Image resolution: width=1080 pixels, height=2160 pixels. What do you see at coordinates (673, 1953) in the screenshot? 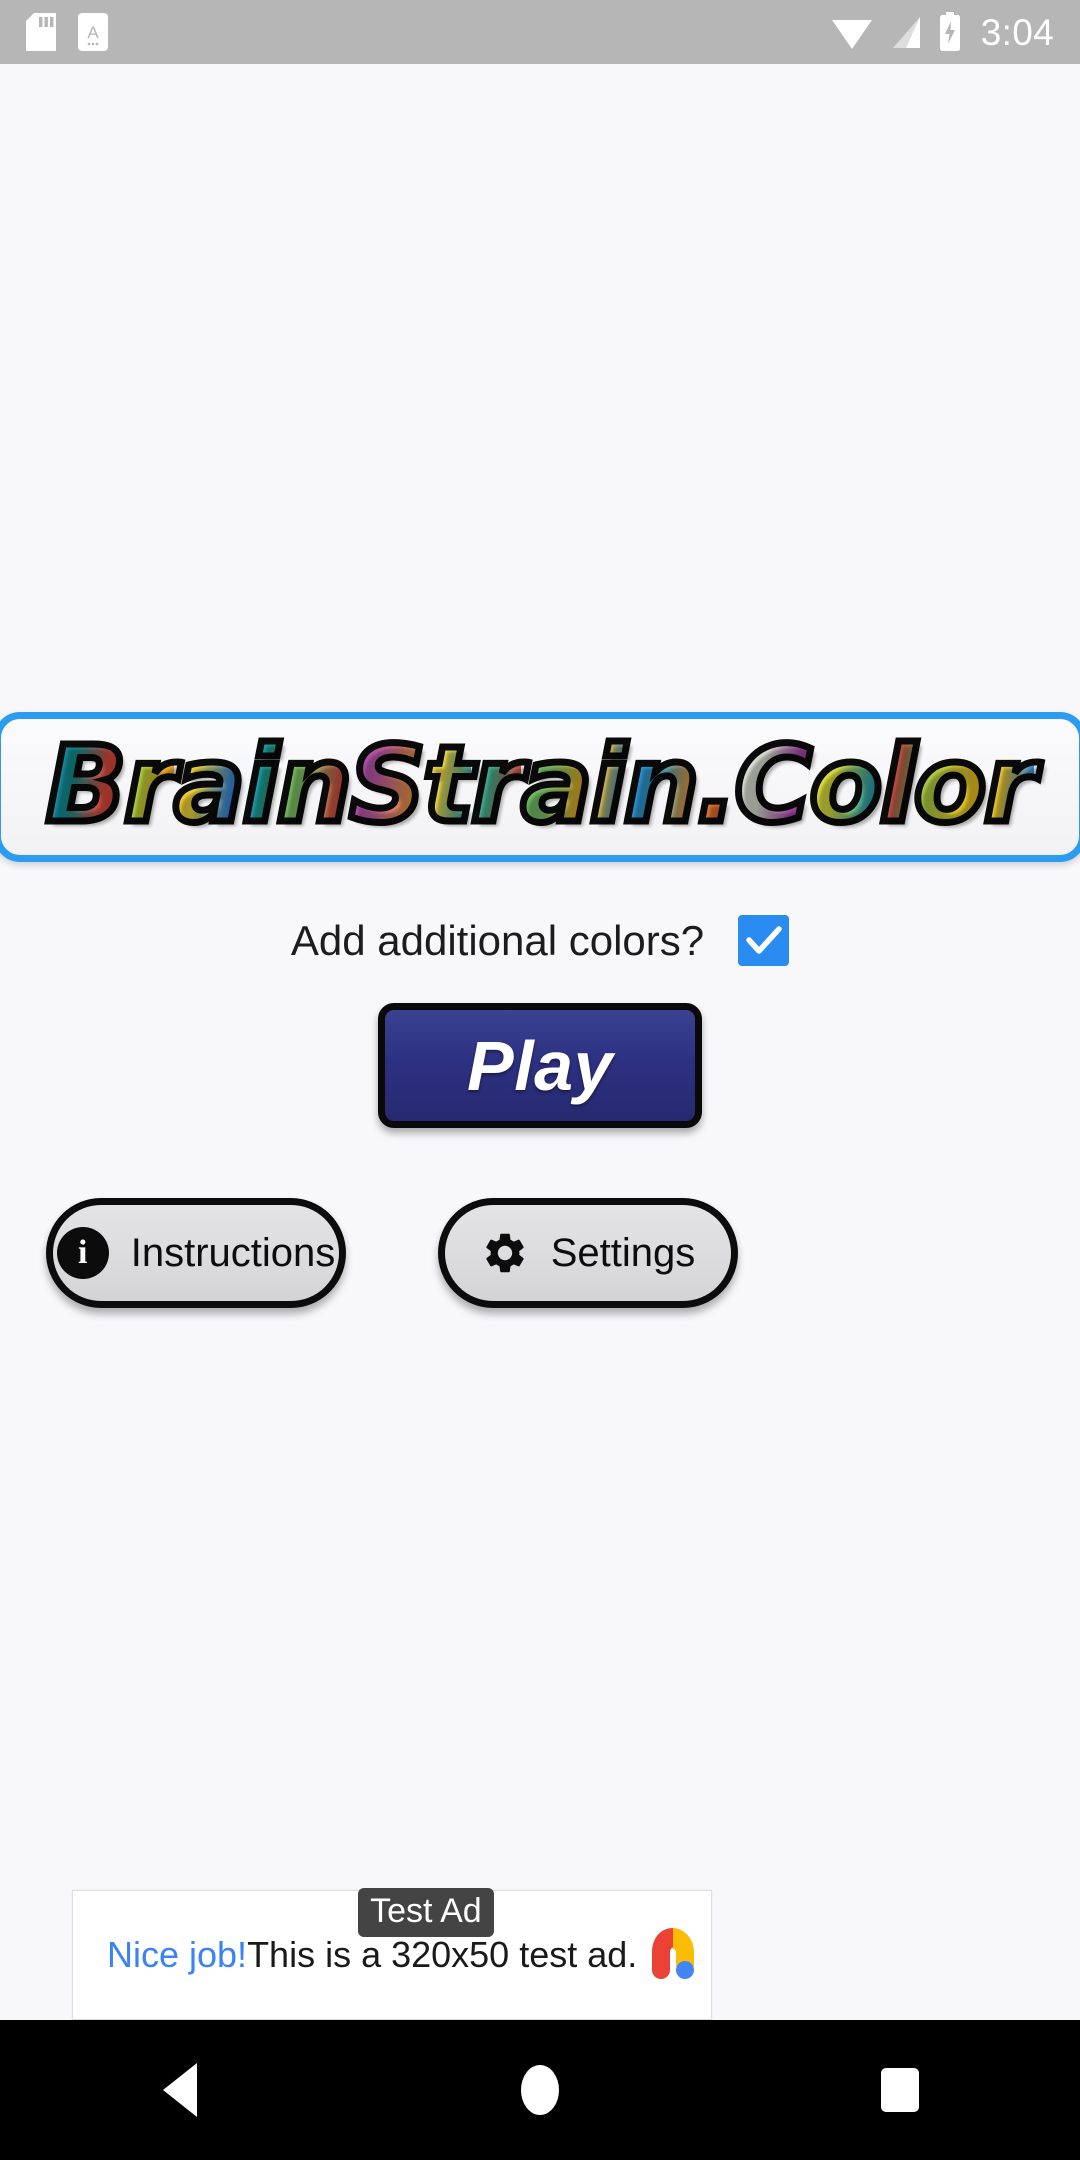
I see `admob-logo-icon` at bounding box center [673, 1953].